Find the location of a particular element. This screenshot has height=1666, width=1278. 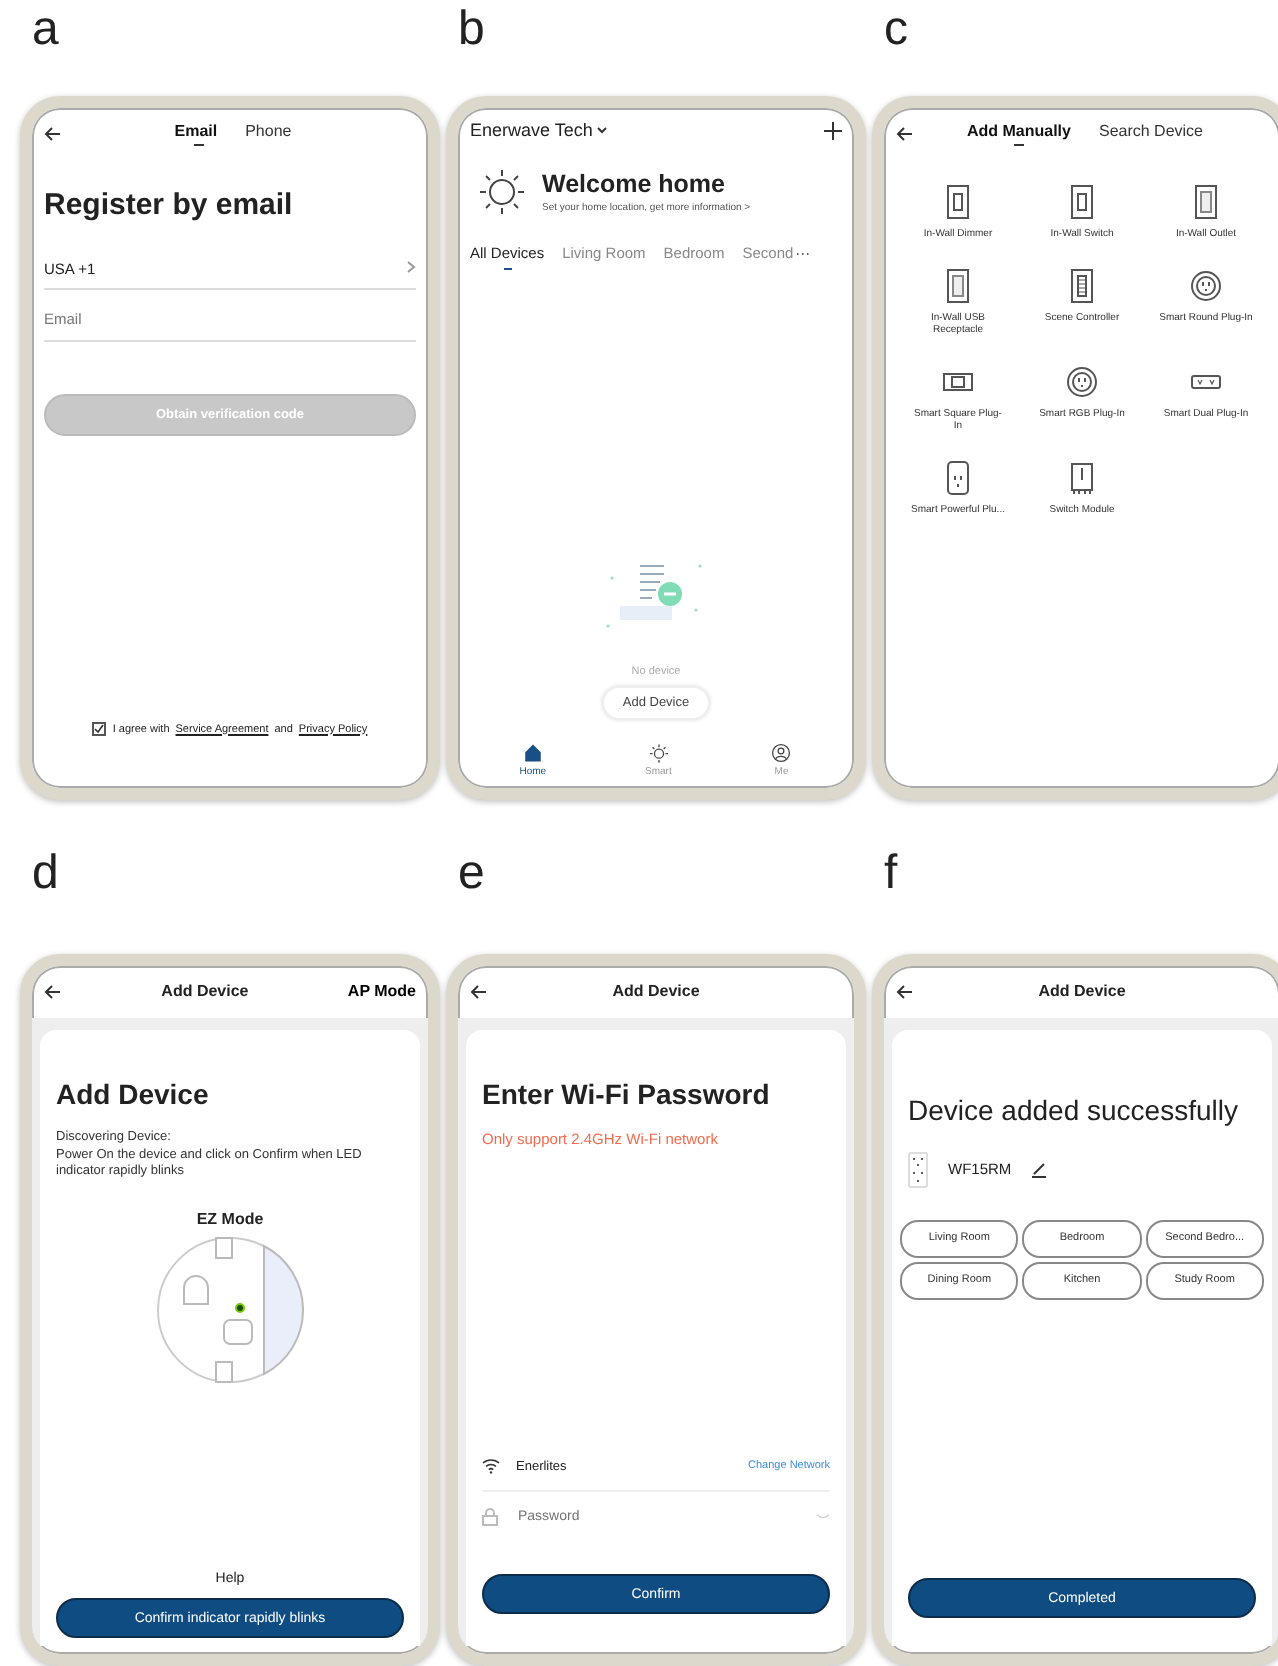

plus-icon is located at coordinates (833, 130).